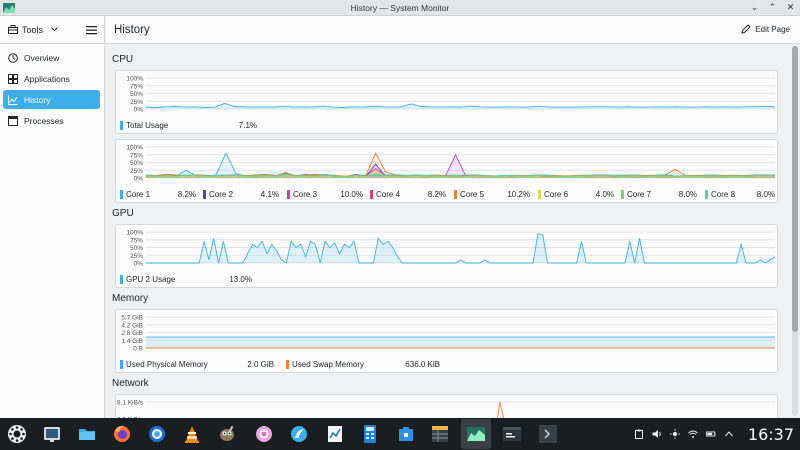 The height and width of the screenshot is (450, 800). I want to click on section-title-cpu: CPU, so click(123, 59).